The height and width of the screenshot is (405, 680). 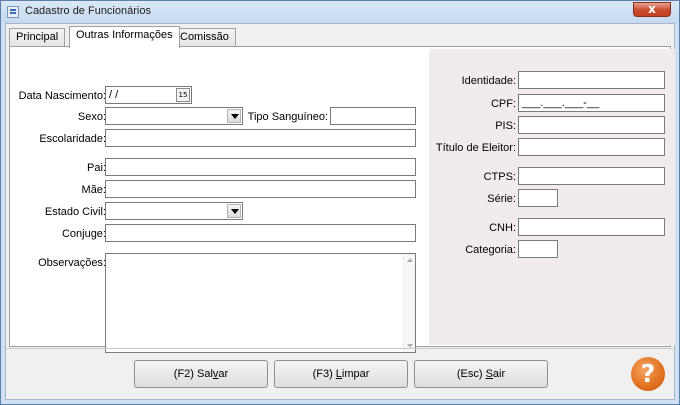 What do you see at coordinates (75, 212) in the screenshot?
I see `estado-civil-label: Estado Civil:` at bounding box center [75, 212].